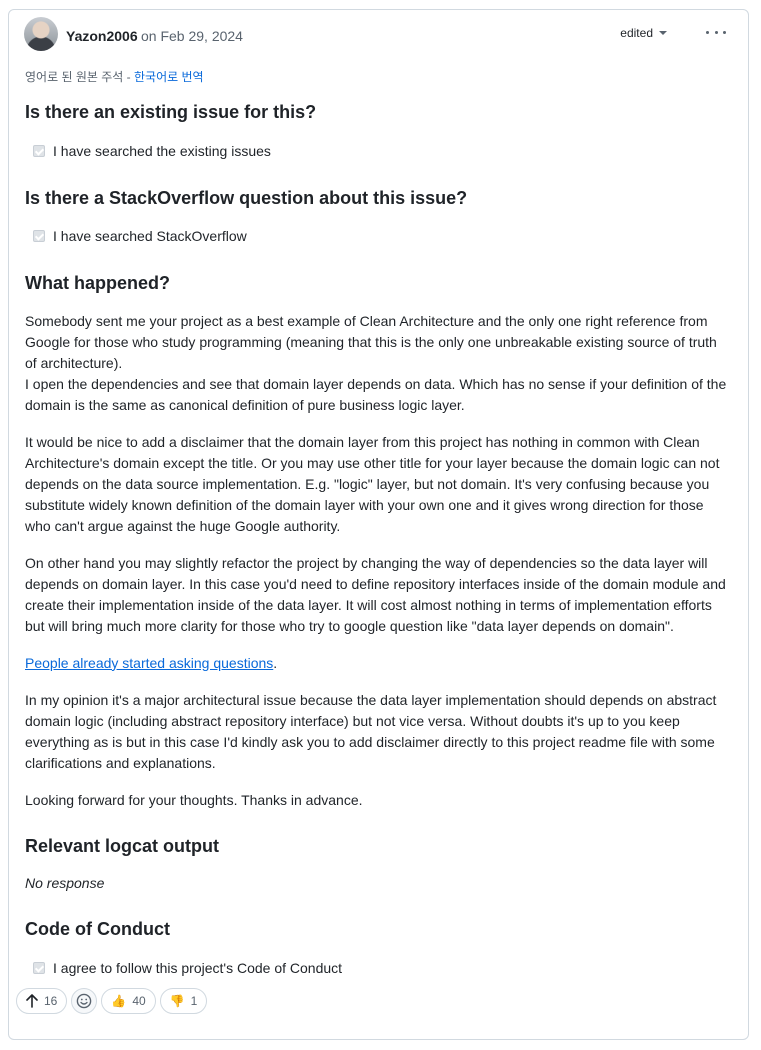  What do you see at coordinates (122, 845) in the screenshot?
I see `section-heading-logcat: Relevant logcat output` at bounding box center [122, 845].